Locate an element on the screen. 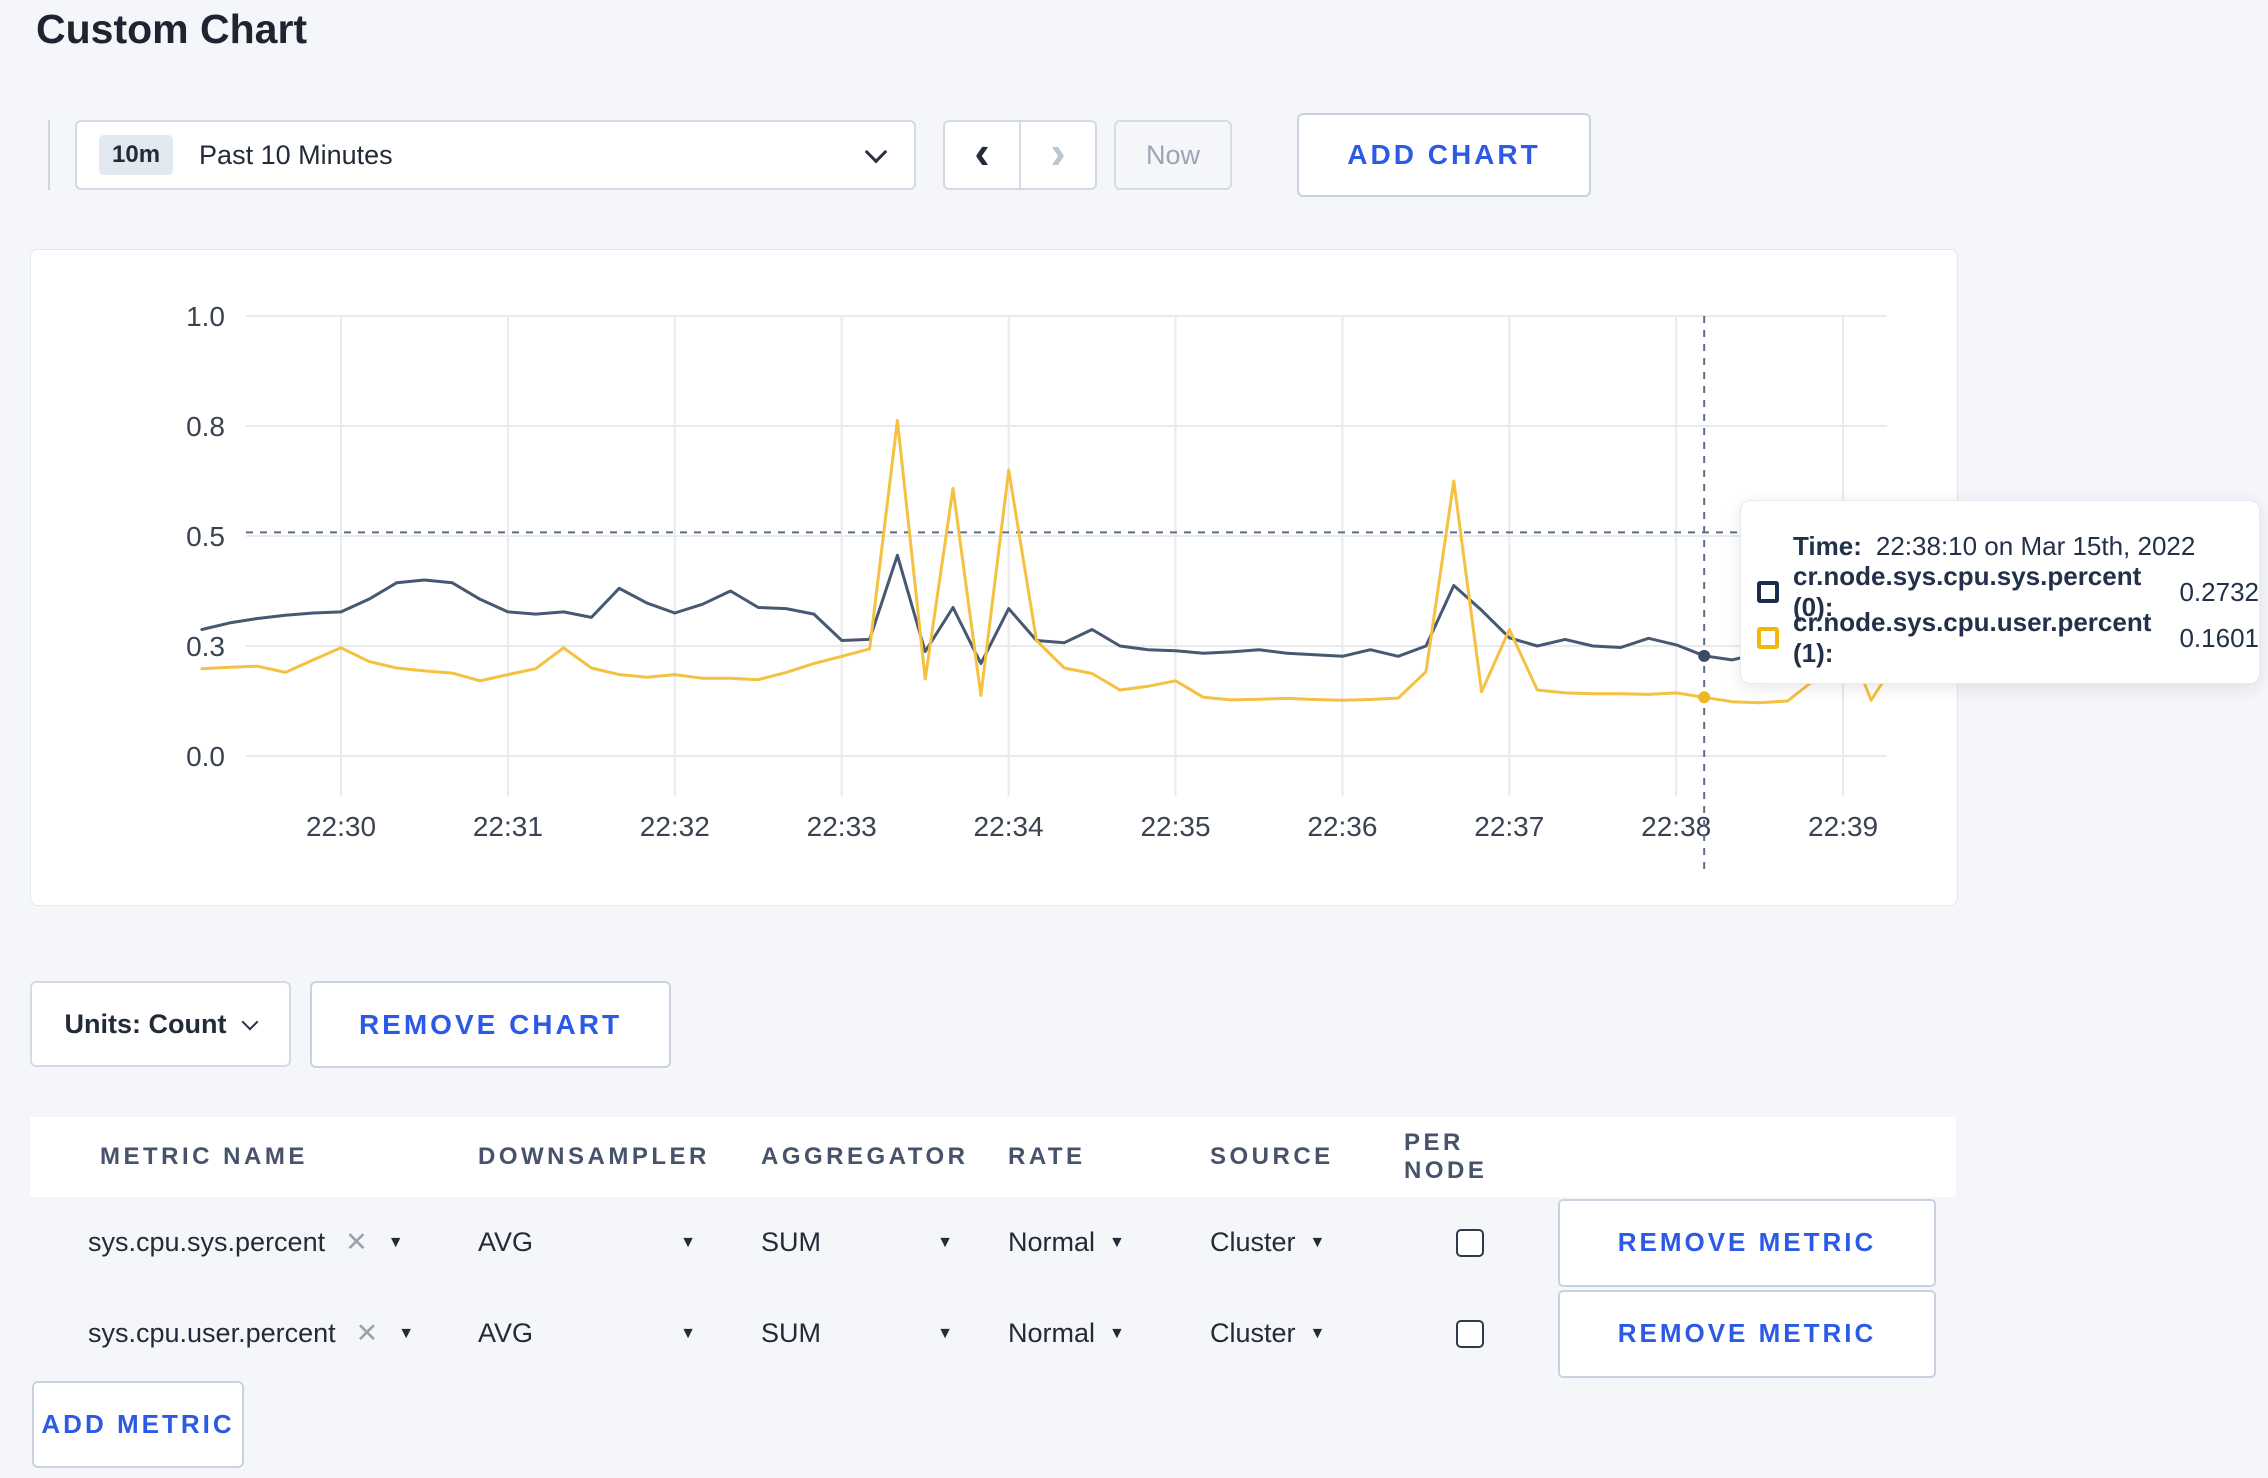 The image size is (2268, 1478). remove-chart-button: REMOVE CHART is located at coordinates (490, 1024).